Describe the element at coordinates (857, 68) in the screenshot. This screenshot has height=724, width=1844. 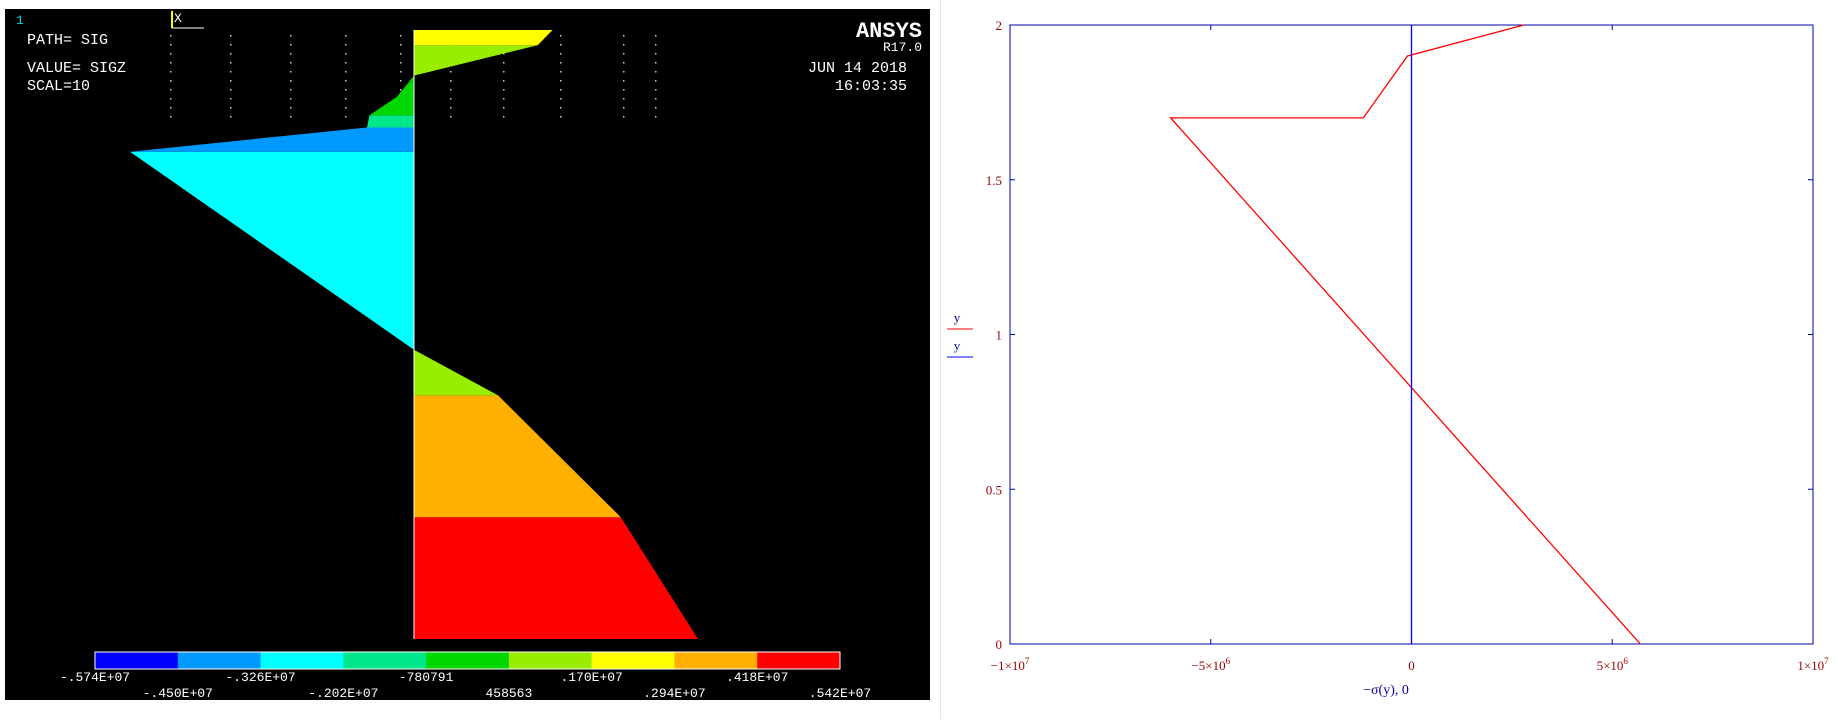
I see `plot-date: JUN 14 2018` at that location.